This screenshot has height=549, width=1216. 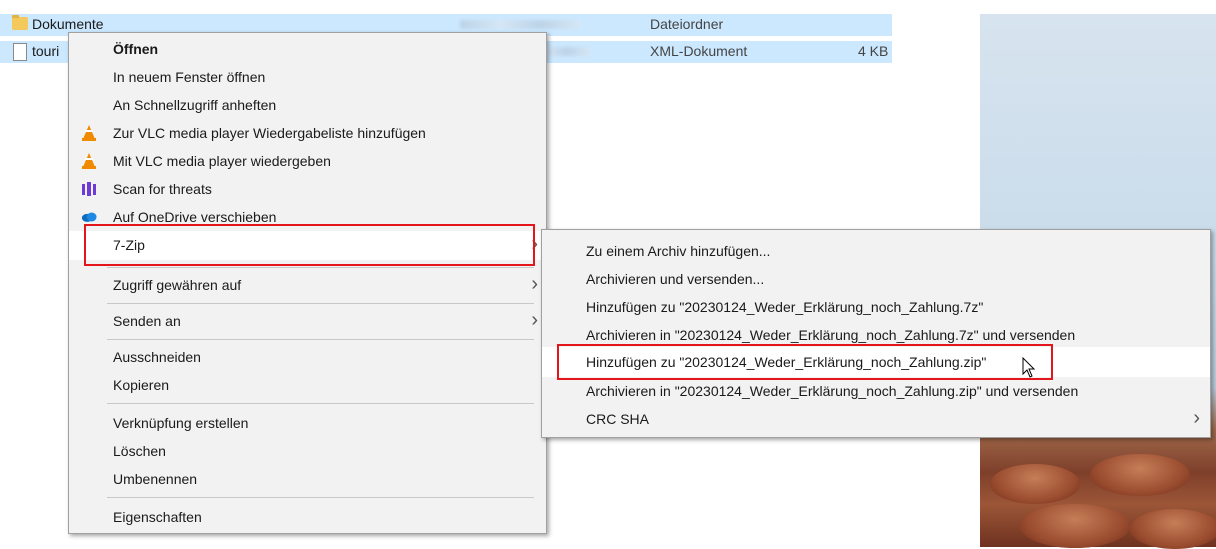 What do you see at coordinates (222, 161) in the screenshot?
I see `menu-item-label: Mit VLC media player wiedergeben` at bounding box center [222, 161].